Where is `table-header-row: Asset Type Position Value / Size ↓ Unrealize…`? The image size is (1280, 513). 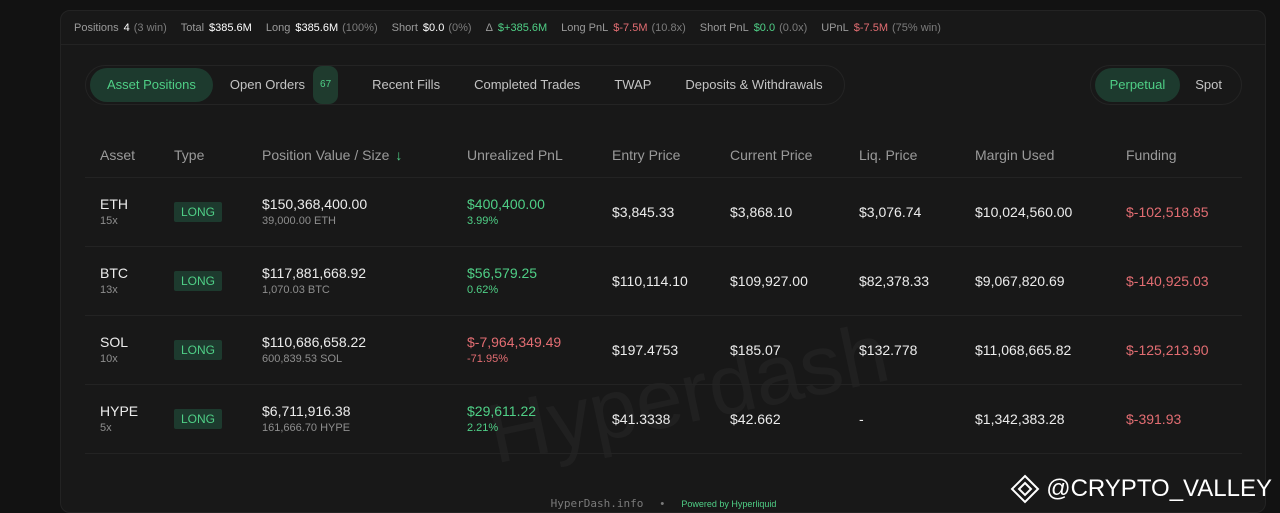 table-header-row: Asset Type Position Value / Size ↓ Unrealize… is located at coordinates (663, 155).